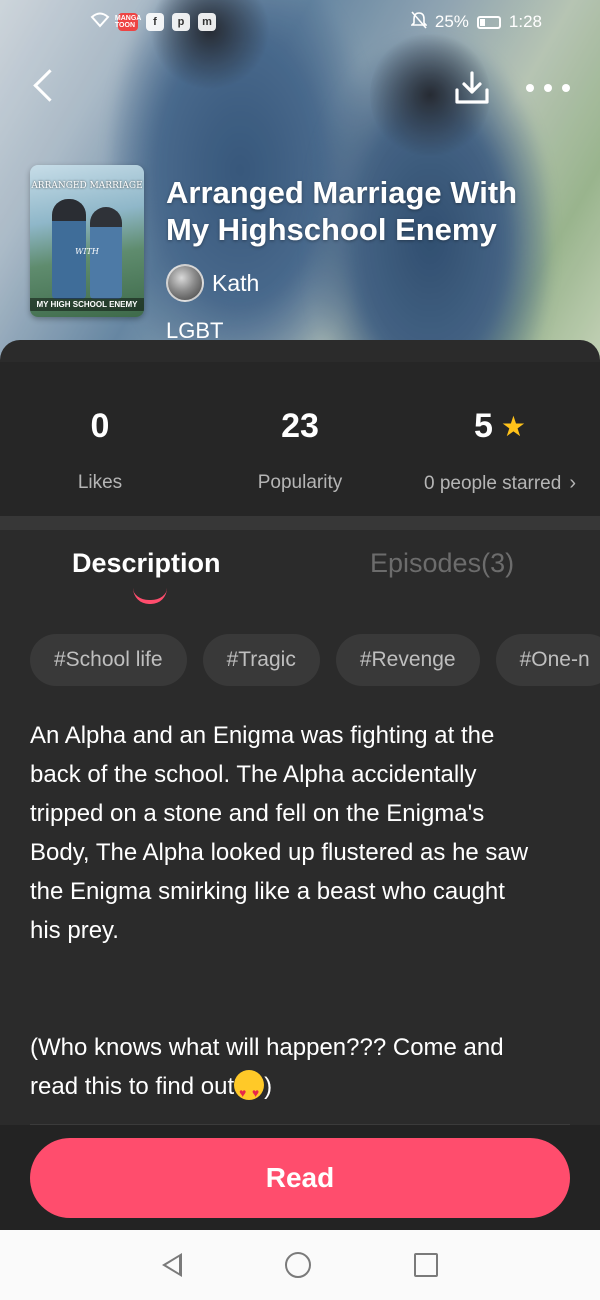 The height and width of the screenshot is (1300, 600). Describe the element at coordinates (488, 22) in the screenshot. I see `battery-icon` at that location.